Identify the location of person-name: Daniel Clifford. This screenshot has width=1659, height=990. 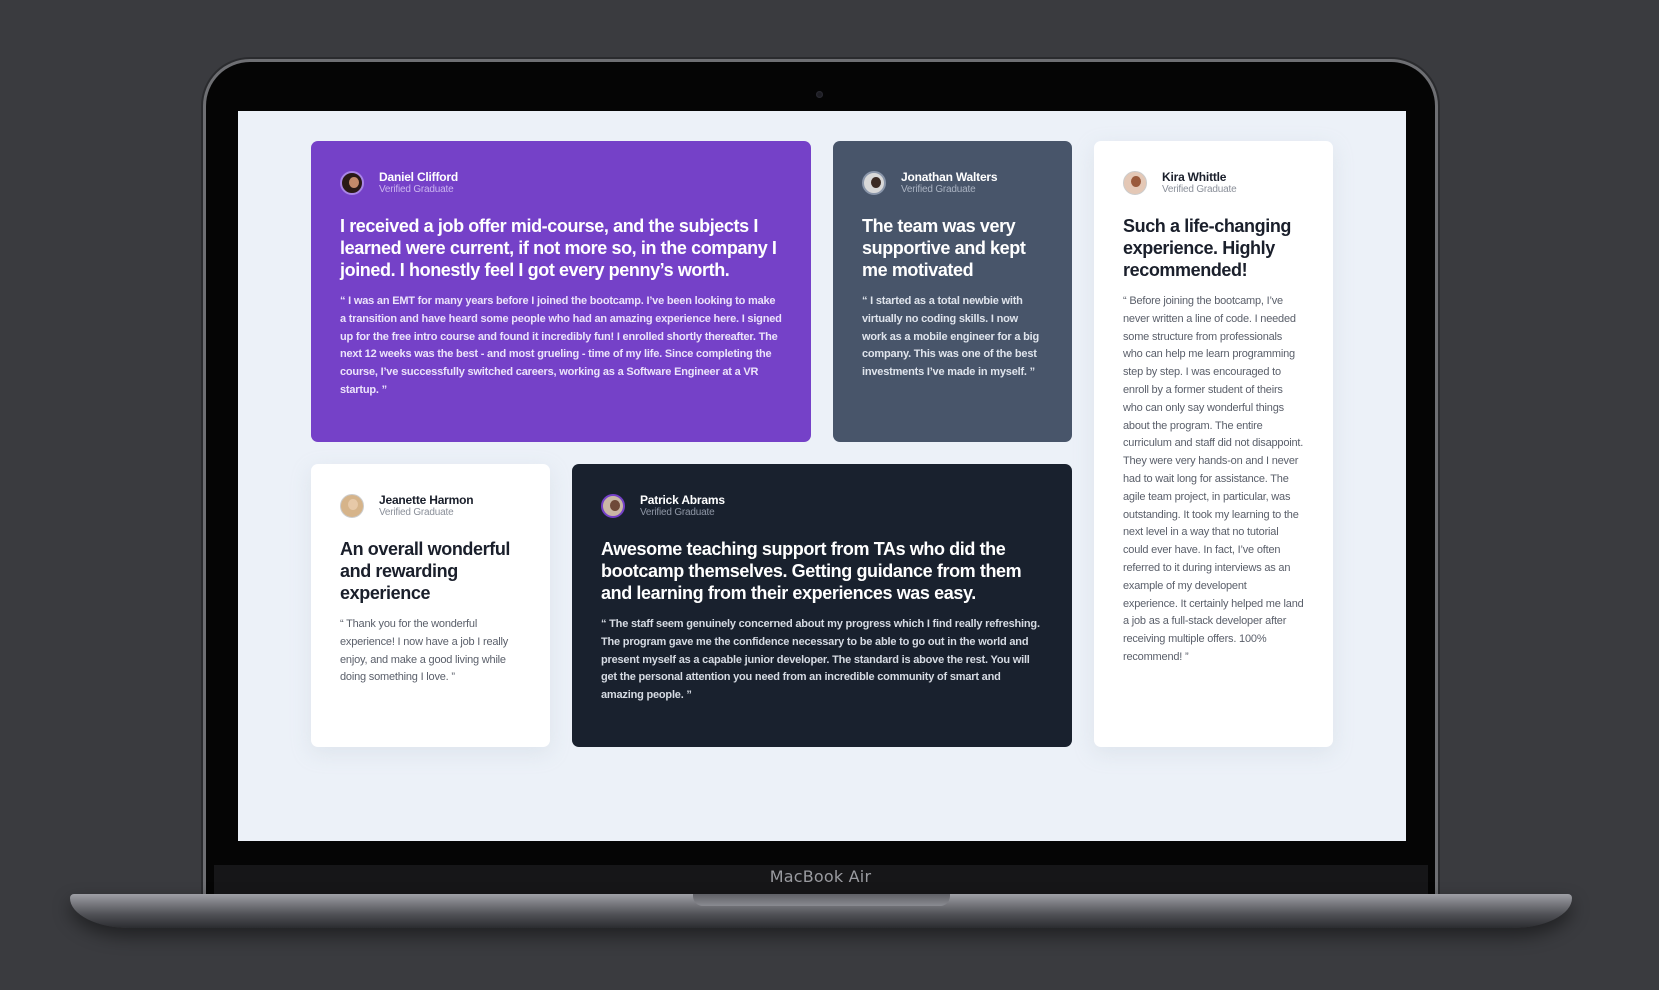
(419, 176).